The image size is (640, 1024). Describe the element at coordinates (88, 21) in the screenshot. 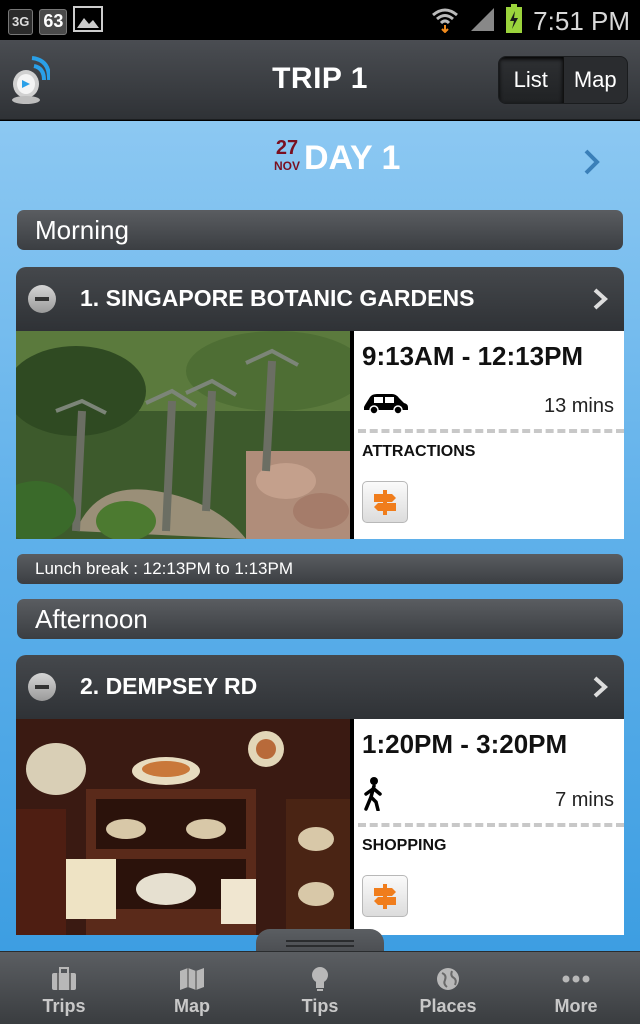

I see `image-notification-icon` at that location.